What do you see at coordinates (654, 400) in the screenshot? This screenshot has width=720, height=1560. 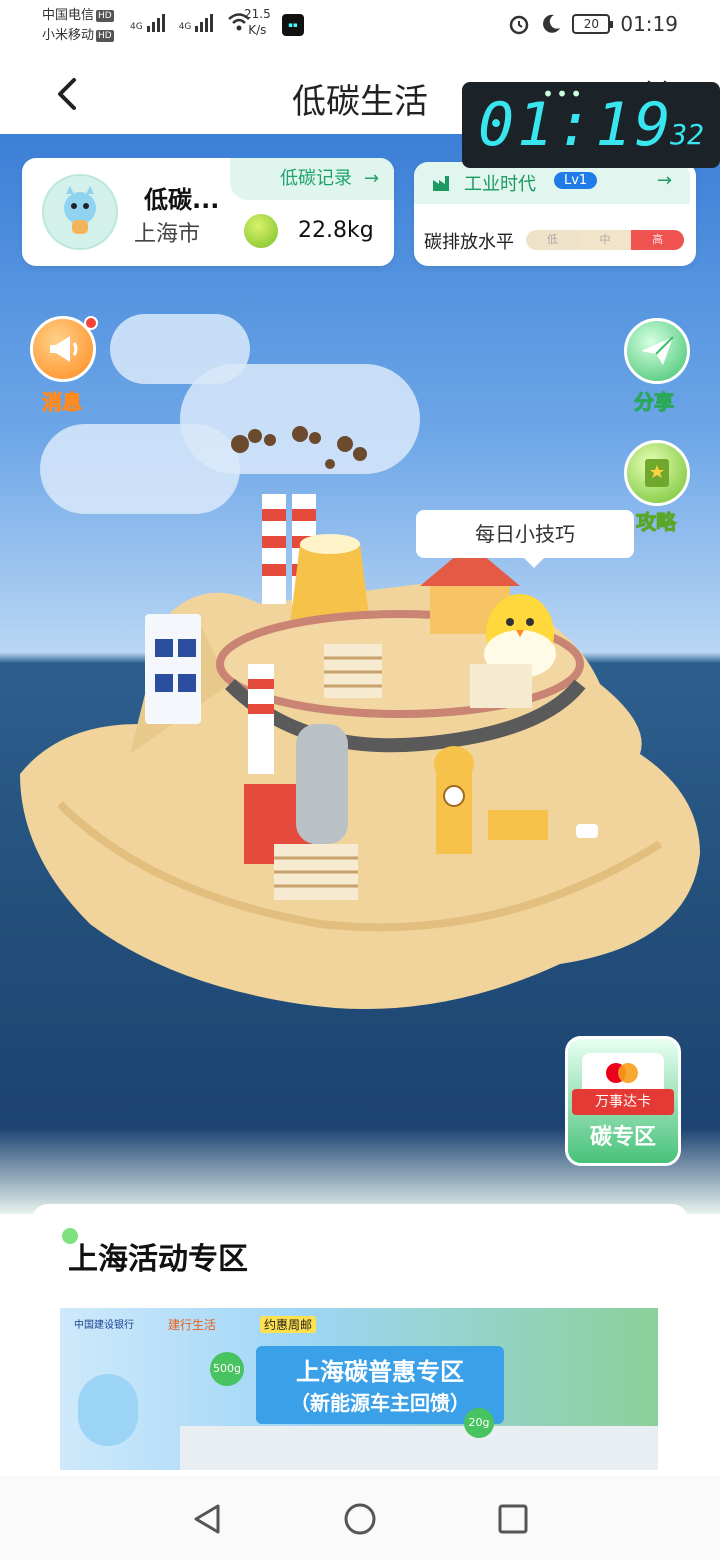 I see `share-label: 分享` at bounding box center [654, 400].